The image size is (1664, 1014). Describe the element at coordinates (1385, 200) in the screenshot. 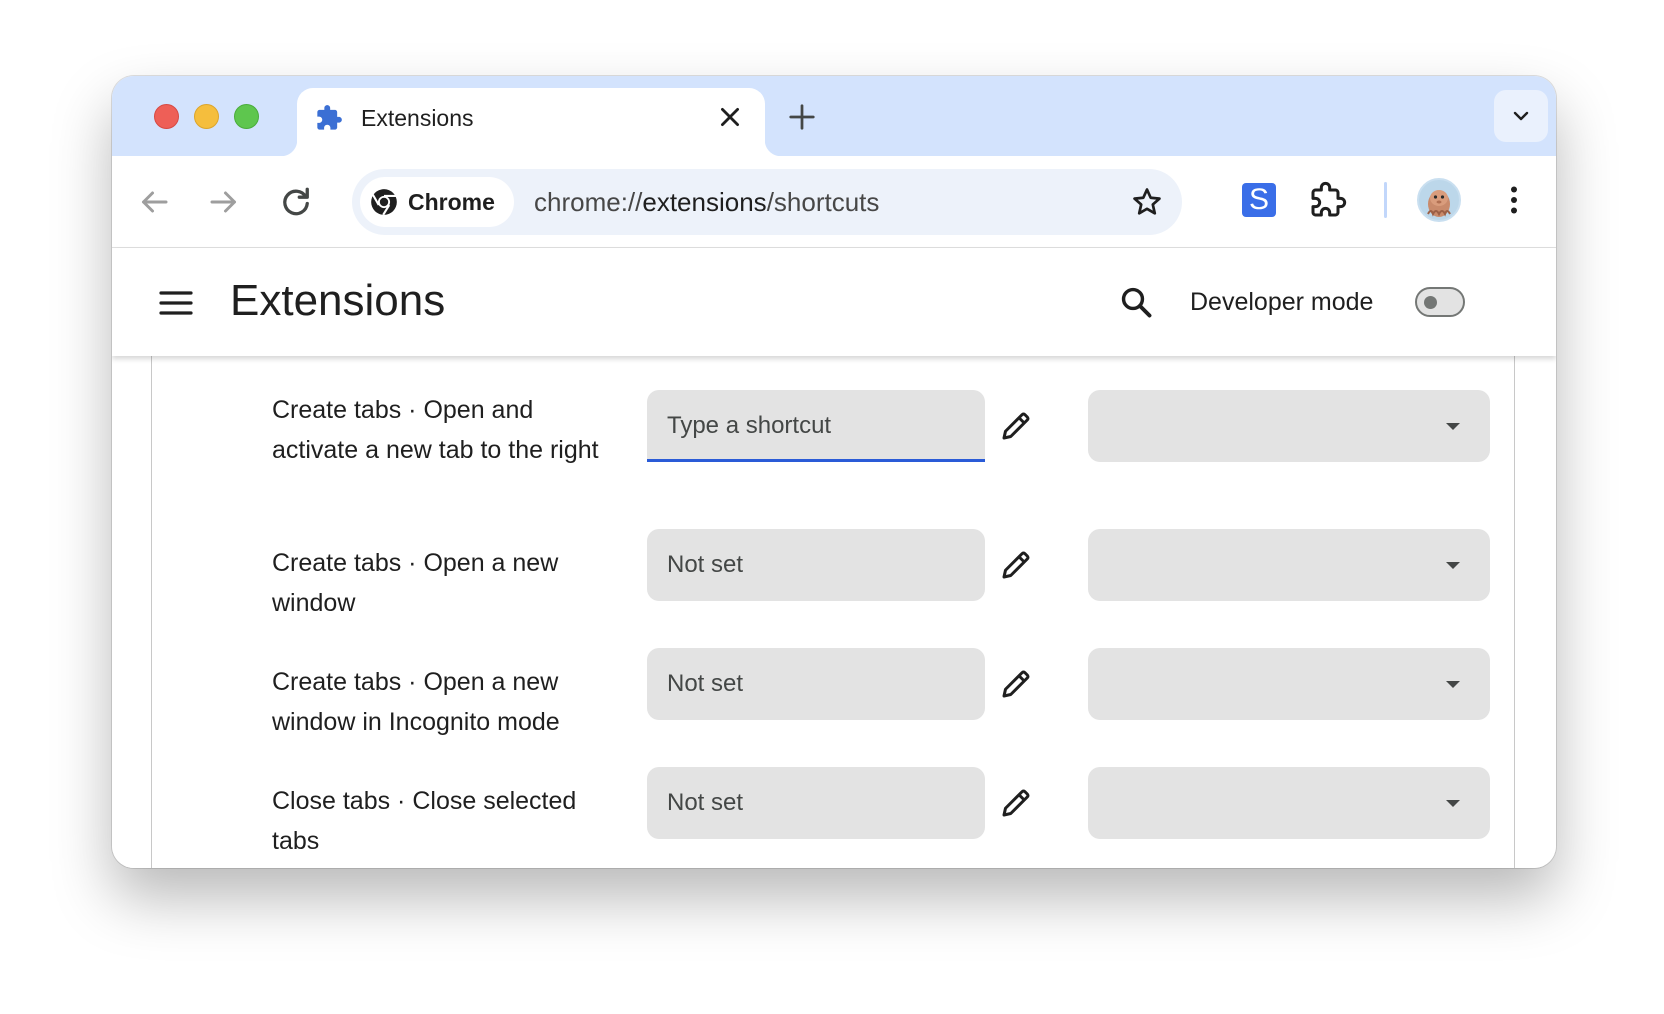

I see `toolbar-separator` at that location.